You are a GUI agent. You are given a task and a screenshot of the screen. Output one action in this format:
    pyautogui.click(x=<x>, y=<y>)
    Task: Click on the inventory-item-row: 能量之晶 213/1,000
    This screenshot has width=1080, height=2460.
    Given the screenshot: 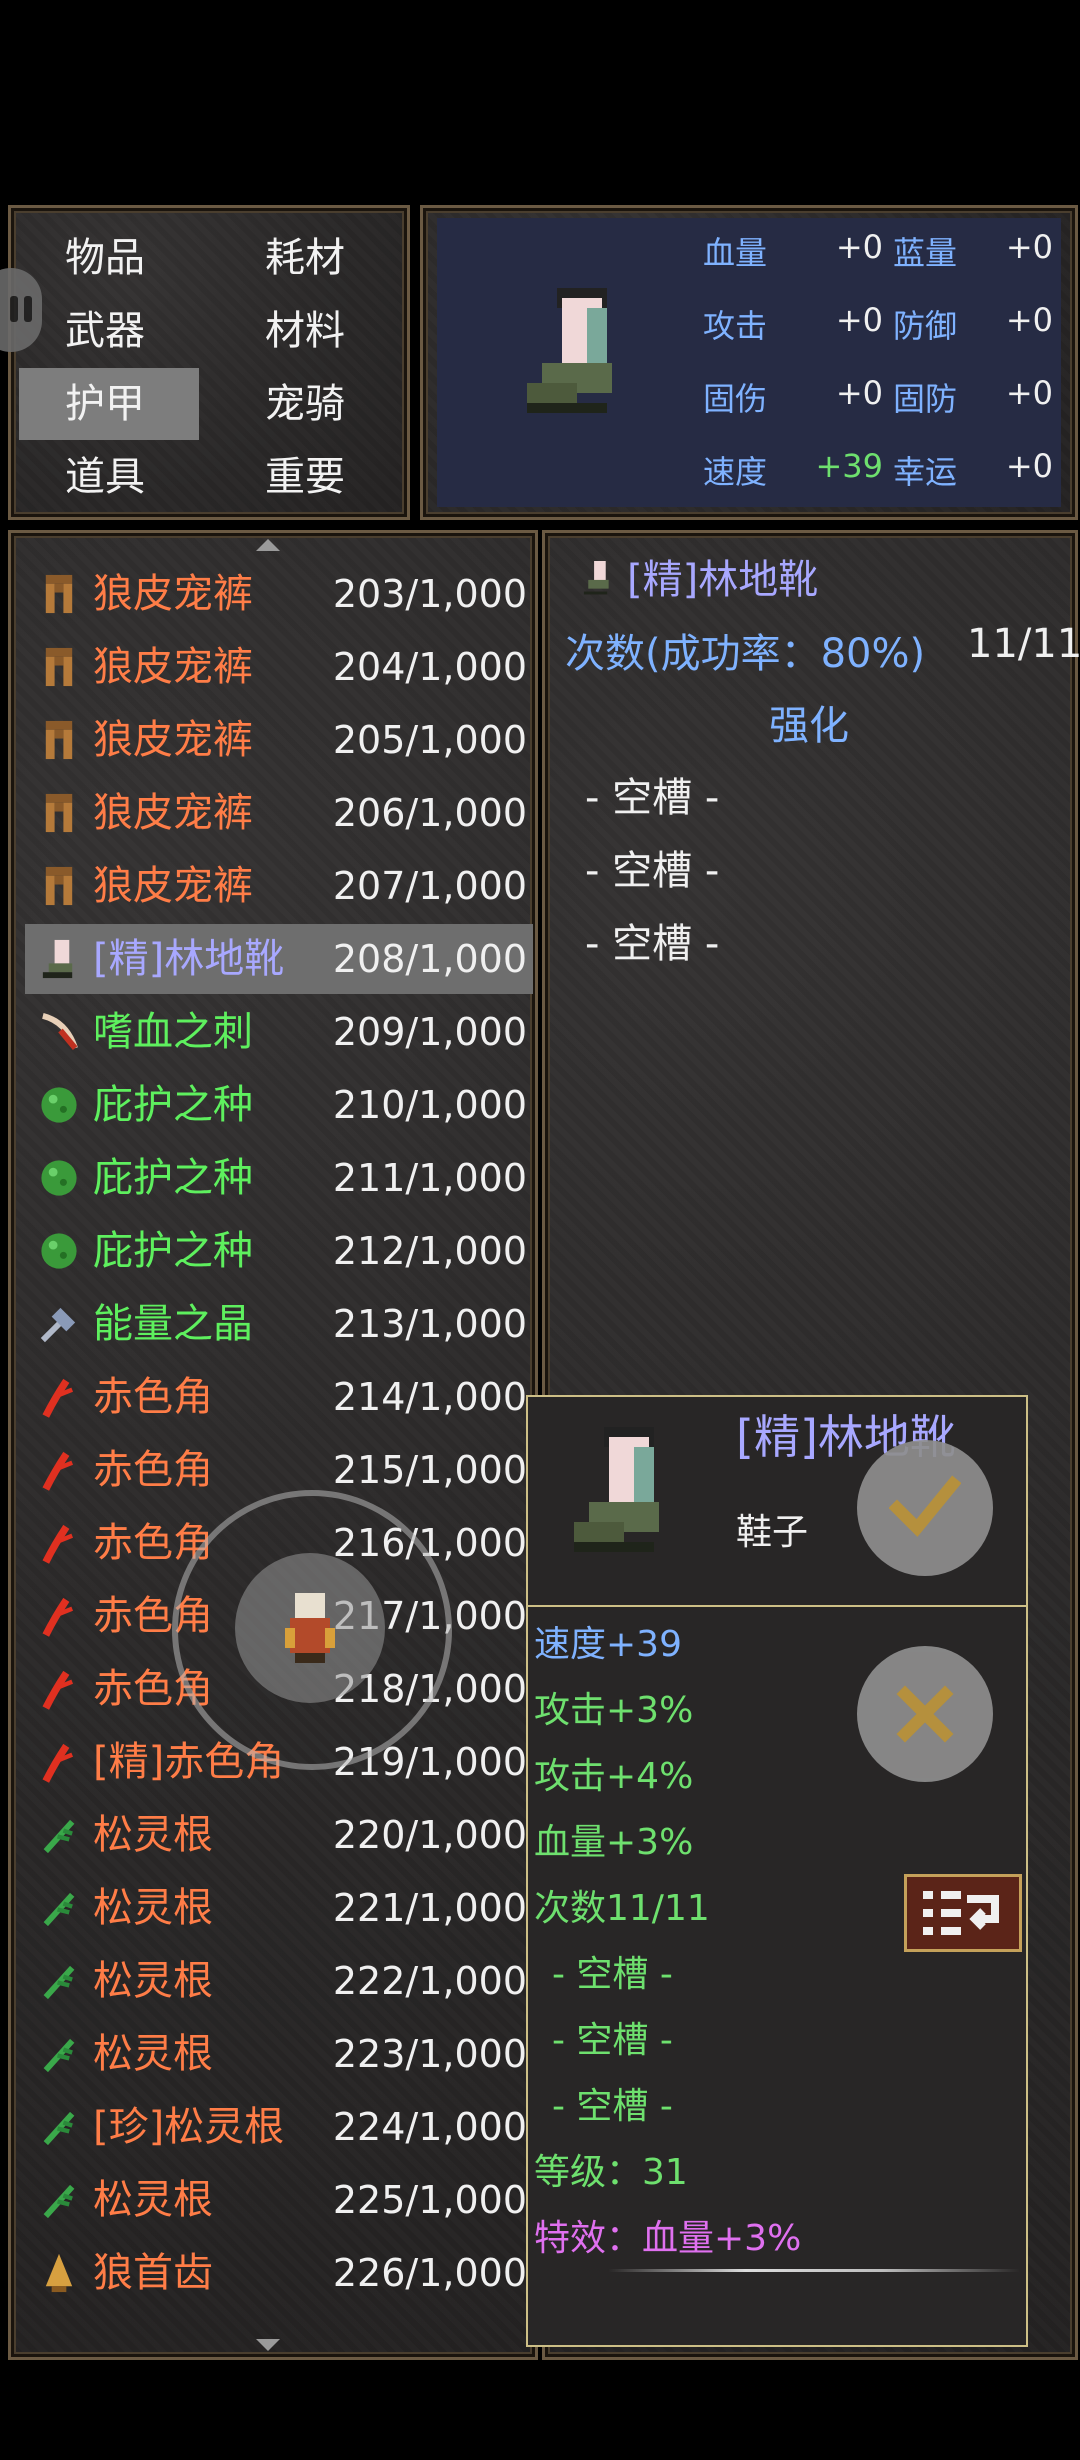 What is the action you would take?
    pyautogui.click(x=279, y=1324)
    